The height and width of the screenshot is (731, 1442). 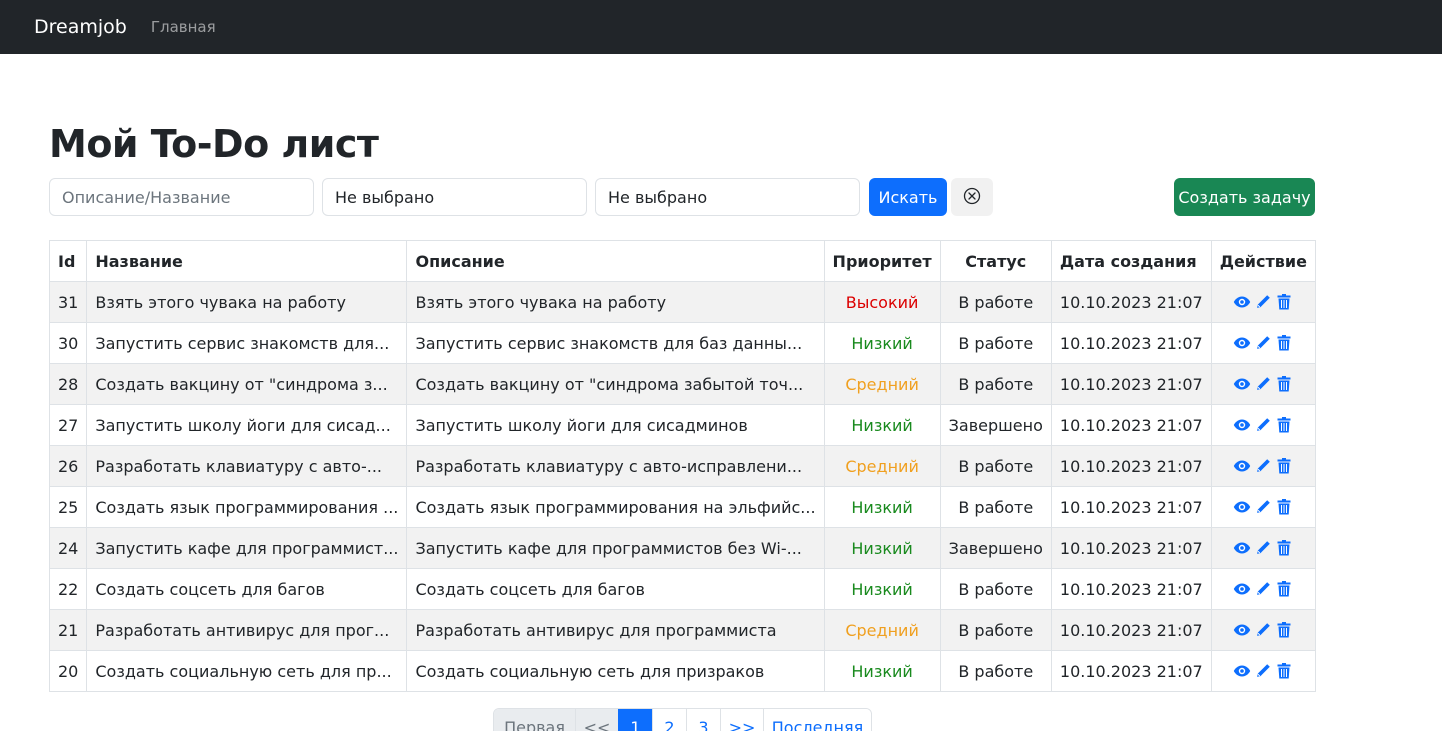 What do you see at coordinates (247, 589) in the screenshot?
I see `cell-name: Создать соцсеть для багов` at bounding box center [247, 589].